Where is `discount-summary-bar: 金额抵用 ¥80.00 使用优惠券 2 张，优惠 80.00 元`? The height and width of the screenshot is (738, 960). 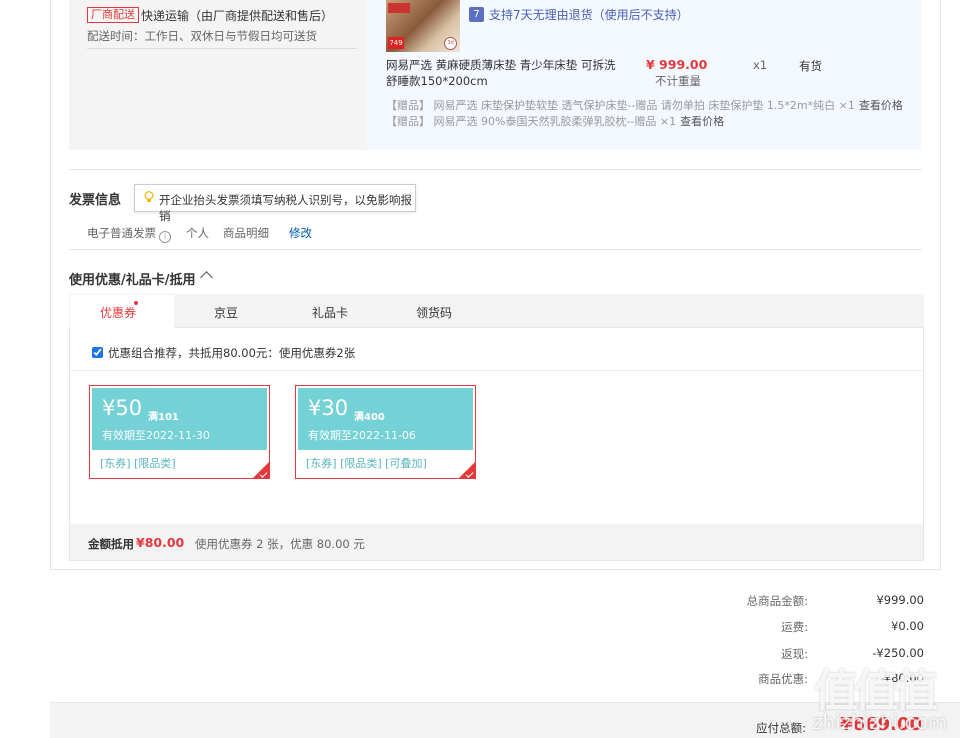
discount-summary-bar: 金额抵用 ¥80.00 使用优惠券 2 张，优惠 80.00 元 is located at coordinates (496, 542).